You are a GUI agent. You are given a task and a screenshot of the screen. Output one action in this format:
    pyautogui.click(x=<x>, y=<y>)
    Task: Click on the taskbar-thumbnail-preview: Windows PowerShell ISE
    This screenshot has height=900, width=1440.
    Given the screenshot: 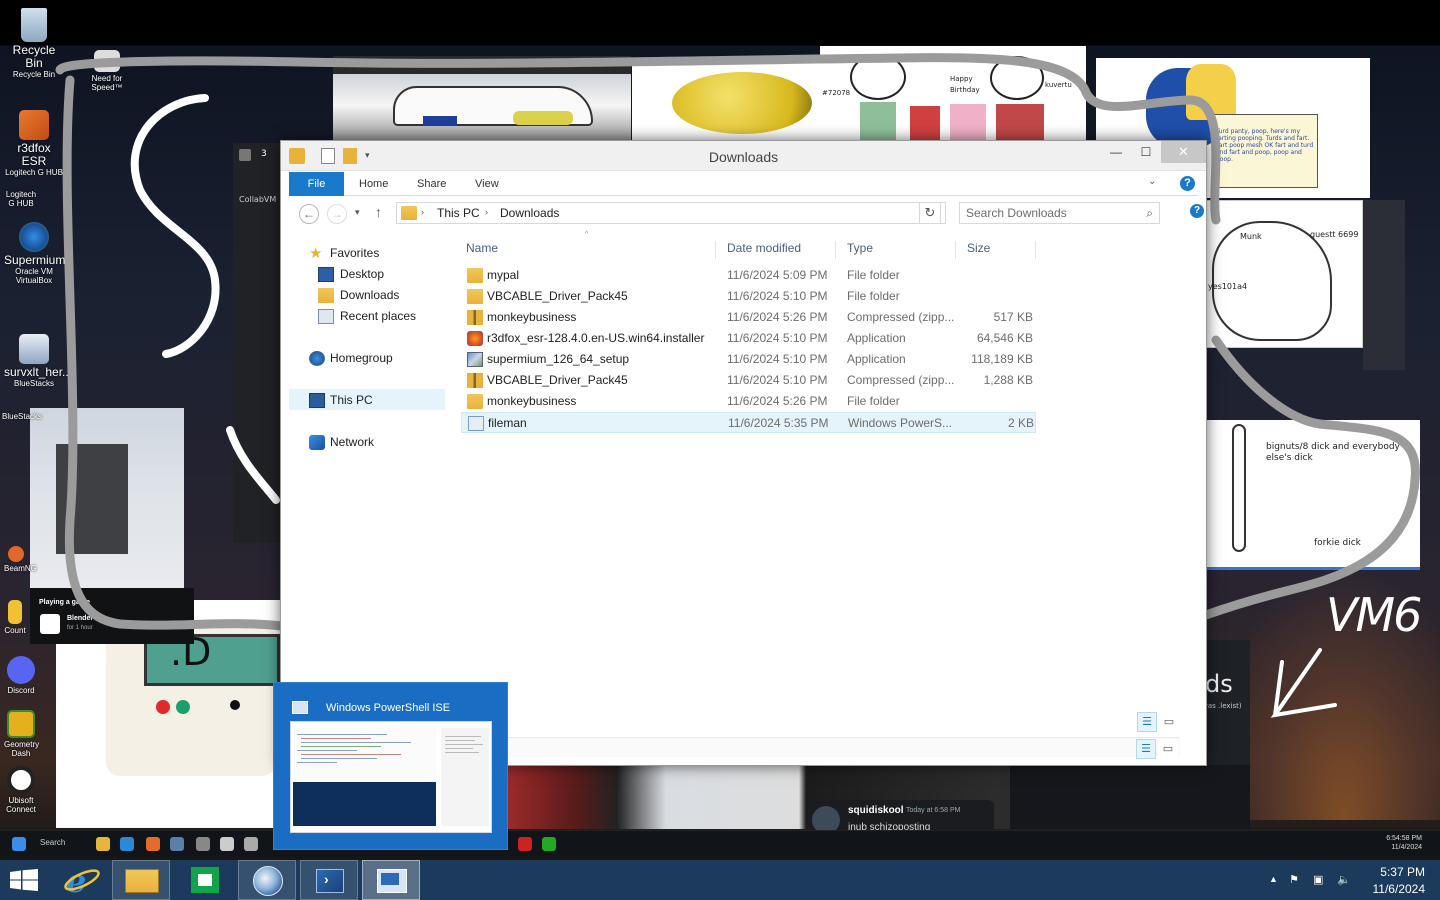 What is the action you would take?
    pyautogui.click(x=390, y=766)
    